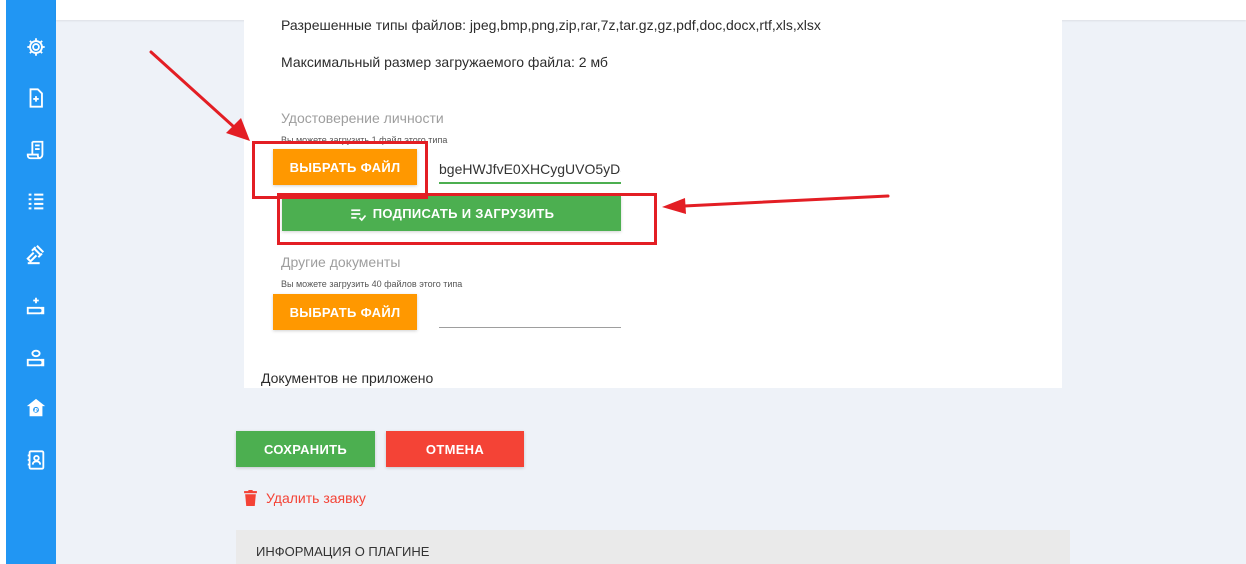 Image resolution: width=1246 pixels, height=564 pixels. Describe the element at coordinates (530, 169) in the screenshot. I see `identity-file-field` at that location.